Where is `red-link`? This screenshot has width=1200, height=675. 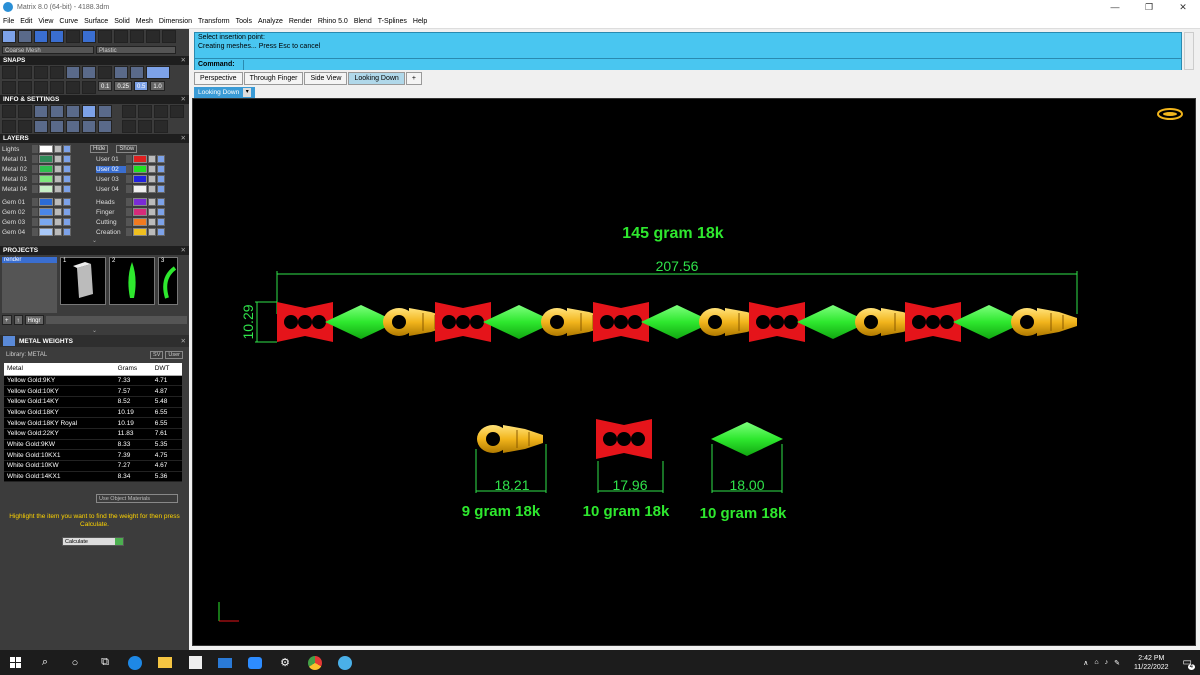
red-link is located at coordinates (305, 322).